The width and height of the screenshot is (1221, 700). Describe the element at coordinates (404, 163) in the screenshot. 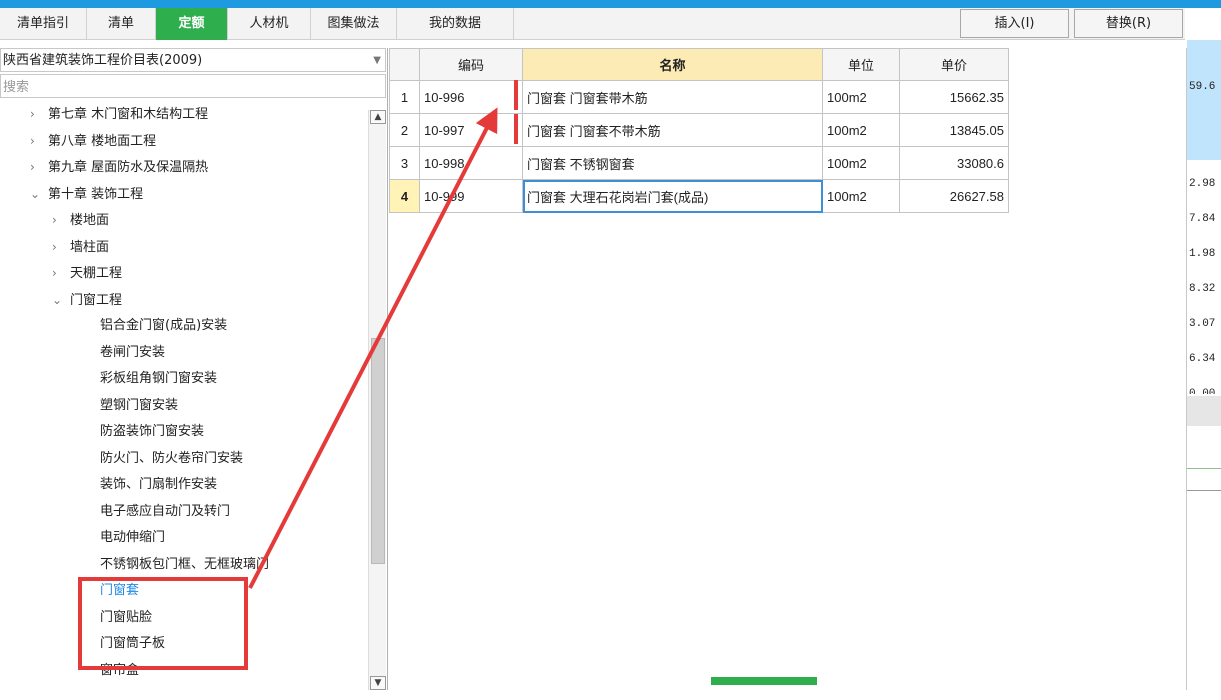

I see `row-index: 3` at that location.